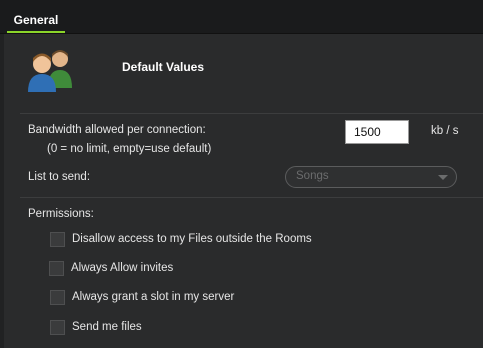 The image size is (483, 348). I want to click on bandwidth-label: Bandwidth allowed per connection:, so click(117, 130).